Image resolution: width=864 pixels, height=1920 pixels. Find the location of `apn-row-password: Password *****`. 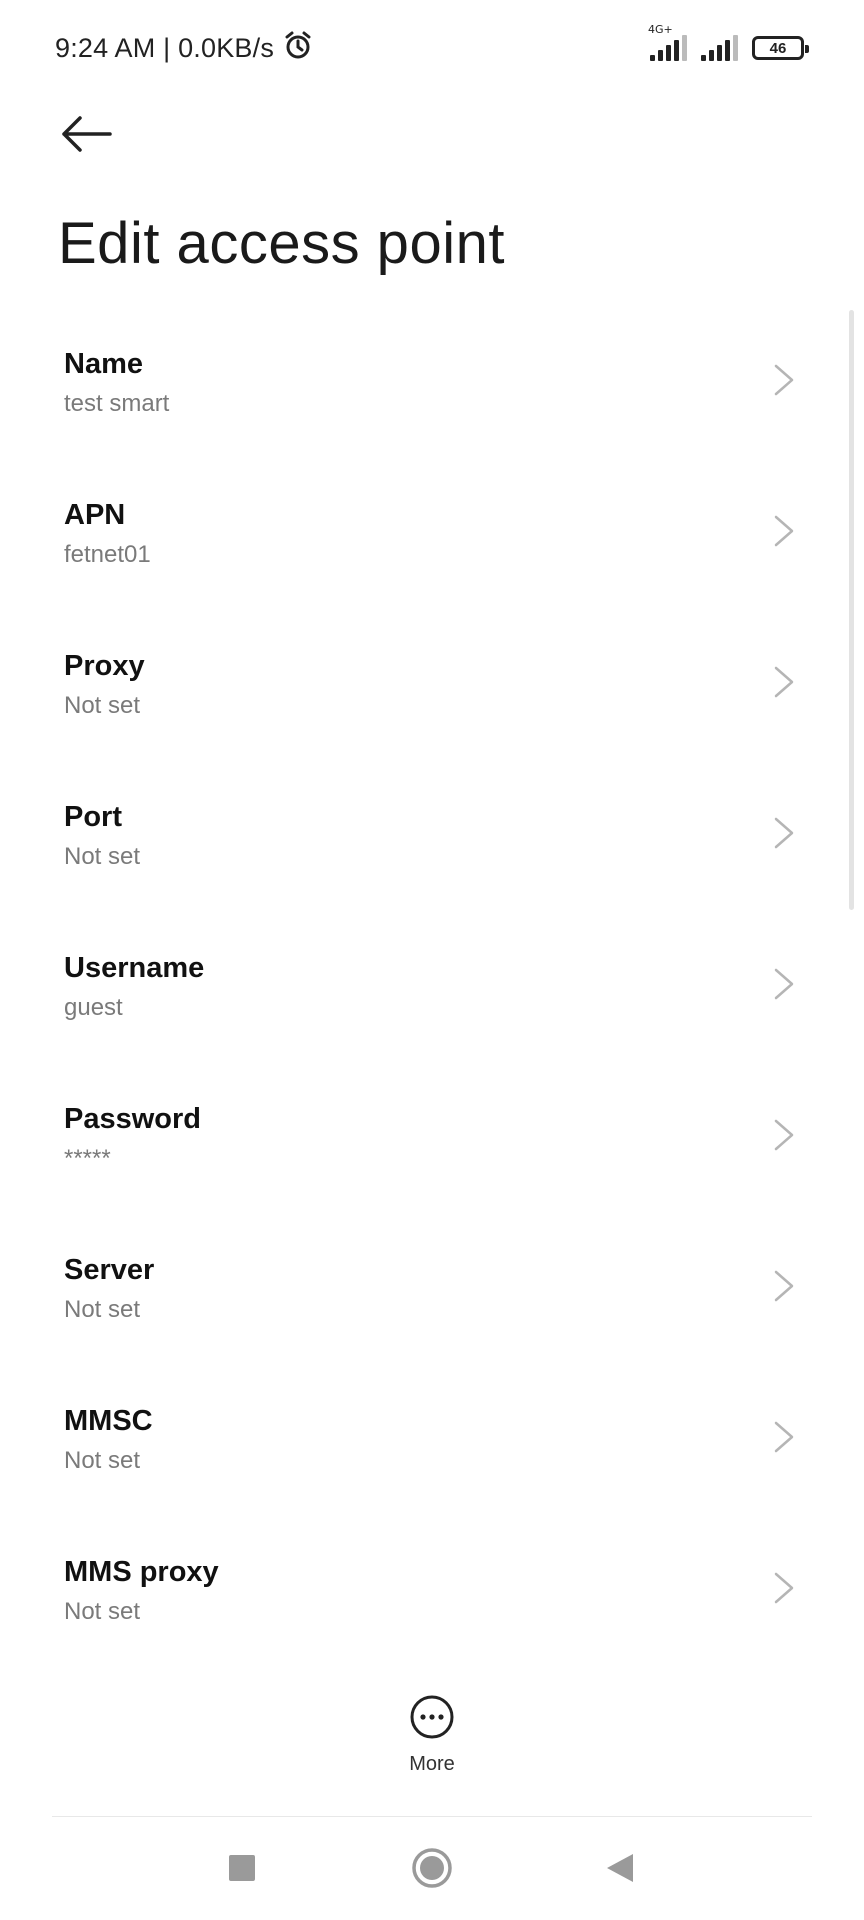

apn-row-password: Password ***** is located at coordinates (432, 1158).